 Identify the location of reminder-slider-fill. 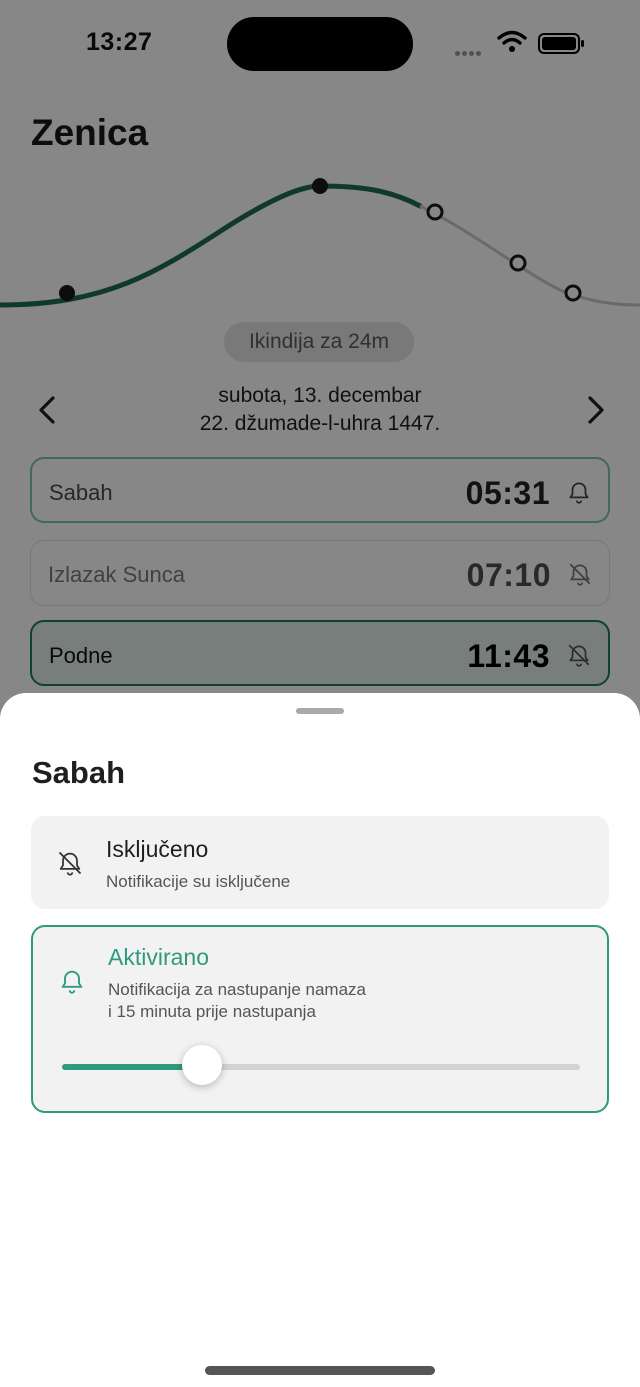
(132, 1067).